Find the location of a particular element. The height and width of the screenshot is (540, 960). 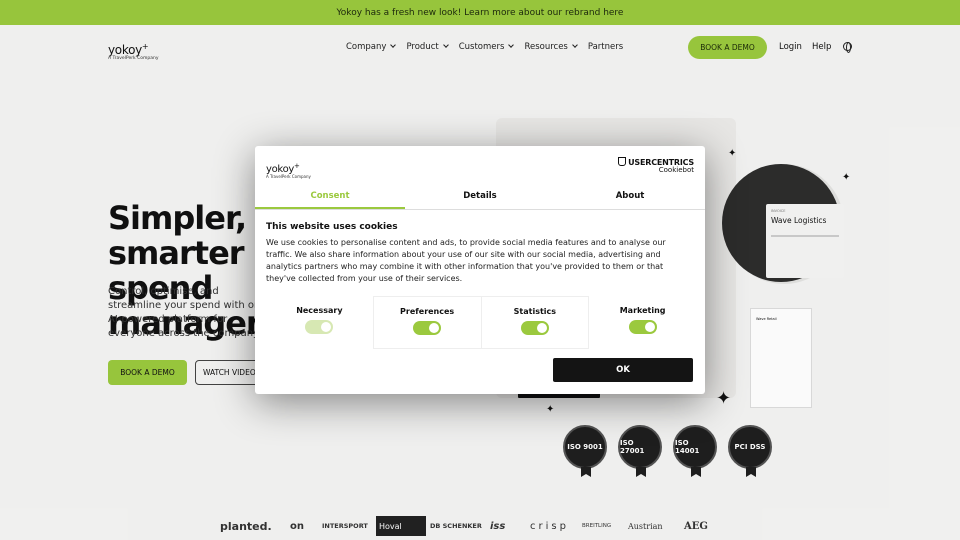

dialog-logo-subtitle: A TravelPerk Company is located at coordinates (288, 176).